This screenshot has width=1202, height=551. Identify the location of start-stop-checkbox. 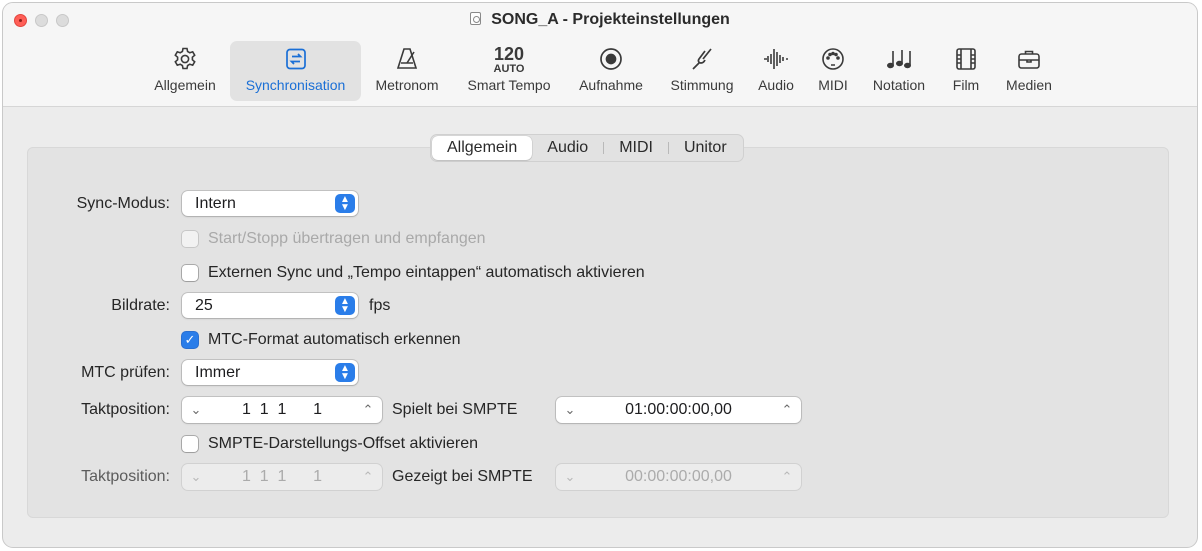
(190, 239).